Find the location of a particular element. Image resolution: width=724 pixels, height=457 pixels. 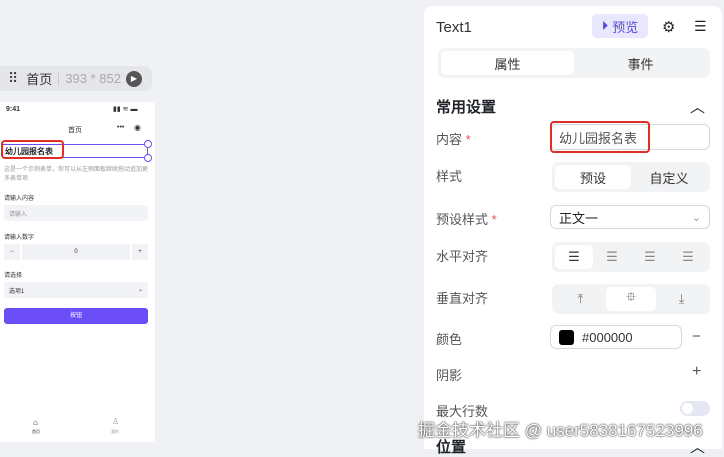

play-circle-icon: ⏵ is located at coordinates (605, 25).